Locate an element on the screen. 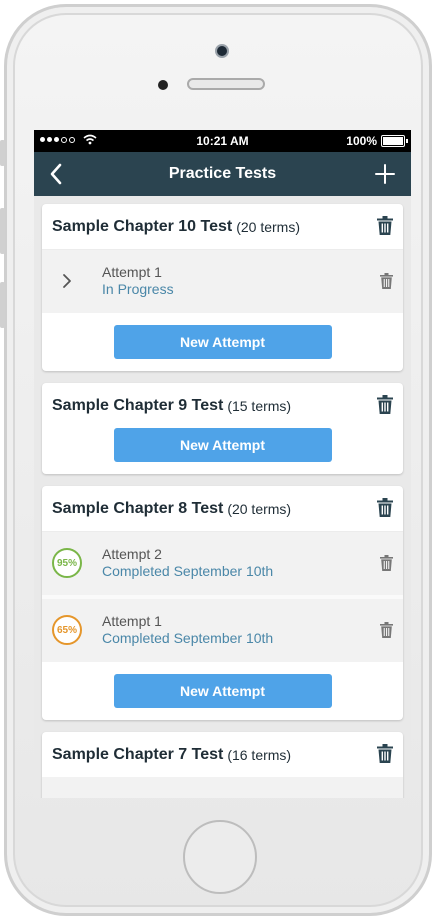 The image size is (438, 920). mute-switch is located at coordinates (2, 153).